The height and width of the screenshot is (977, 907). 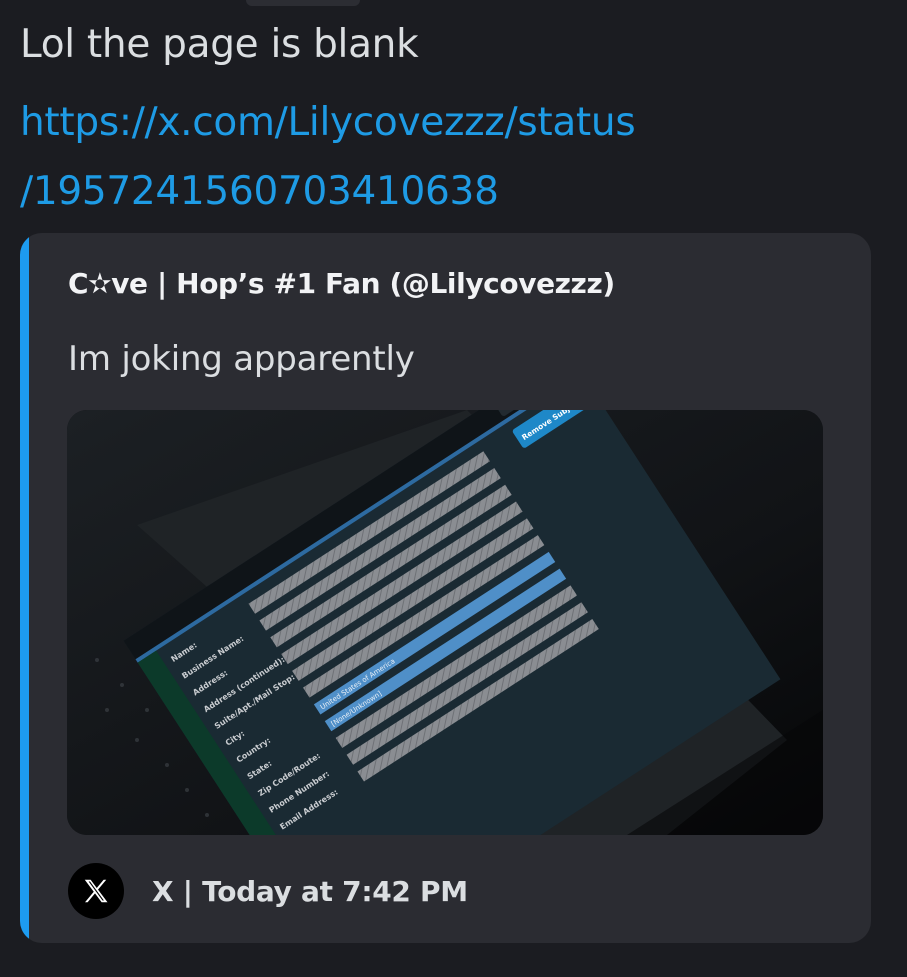 What do you see at coordinates (400, 191) in the screenshot?
I see `tweet-link-line-2: /1957241560703410638` at bounding box center [400, 191].